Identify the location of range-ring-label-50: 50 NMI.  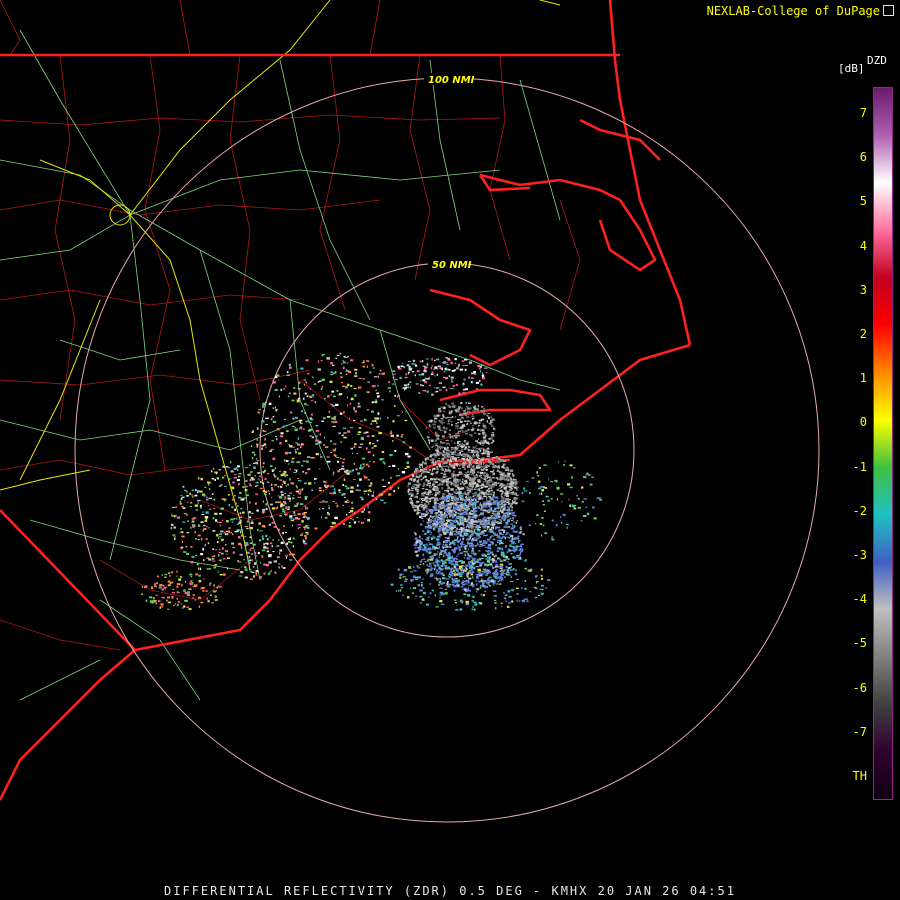
(452, 265).